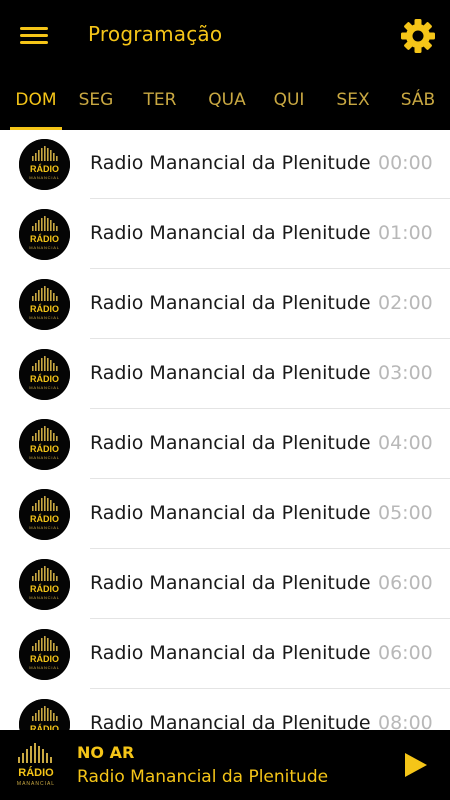  I want to click on tab-qua: QUA, so click(227, 100).